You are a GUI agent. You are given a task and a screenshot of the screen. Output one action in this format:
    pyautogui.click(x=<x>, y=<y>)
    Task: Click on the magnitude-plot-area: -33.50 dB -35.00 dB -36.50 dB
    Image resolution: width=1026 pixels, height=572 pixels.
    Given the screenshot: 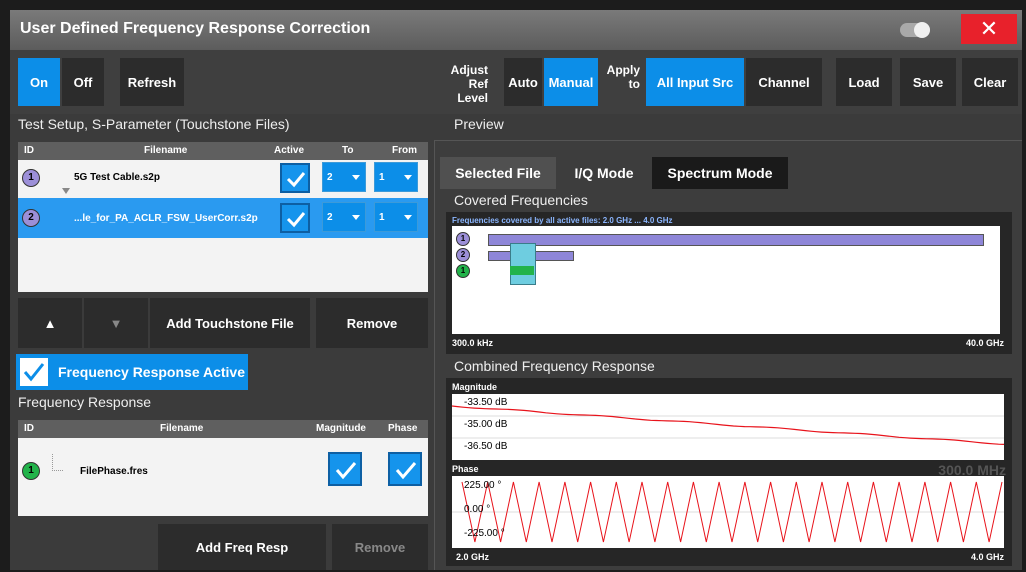 What is the action you would take?
    pyautogui.click(x=728, y=427)
    